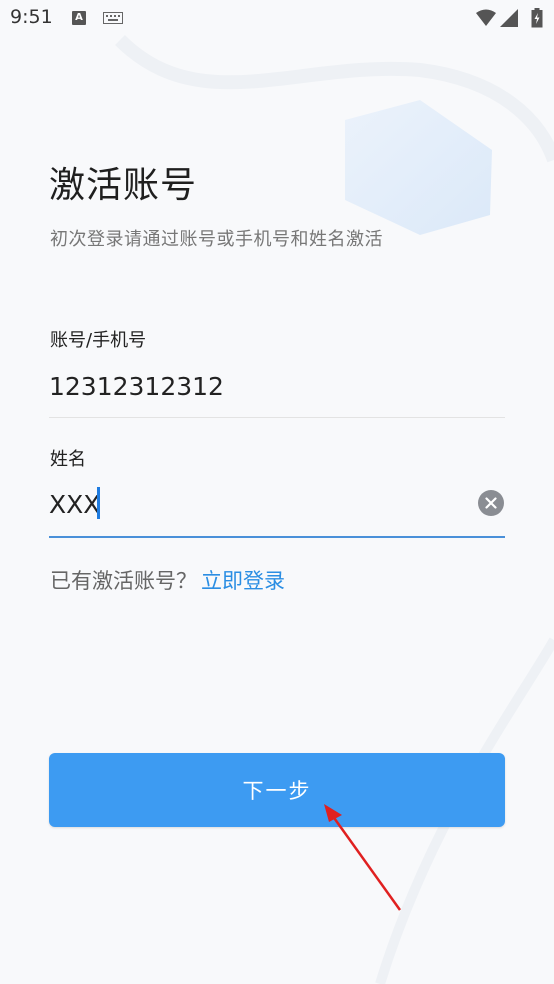 Image resolution: width=554 pixels, height=984 pixels. I want to click on login-link: 立即登录, so click(243, 581).